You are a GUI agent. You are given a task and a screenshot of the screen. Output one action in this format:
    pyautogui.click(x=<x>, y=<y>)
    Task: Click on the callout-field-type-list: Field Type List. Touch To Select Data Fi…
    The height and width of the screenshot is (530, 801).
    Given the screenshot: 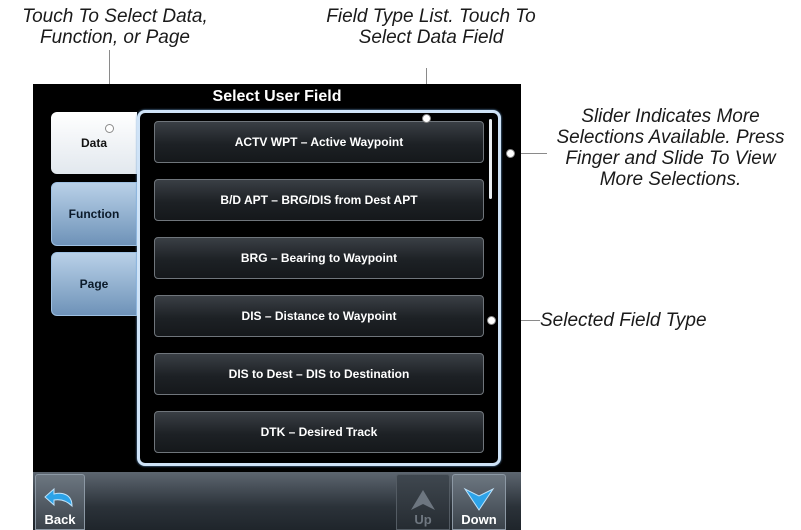 What is the action you would take?
    pyautogui.click(x=431, y=27)
    